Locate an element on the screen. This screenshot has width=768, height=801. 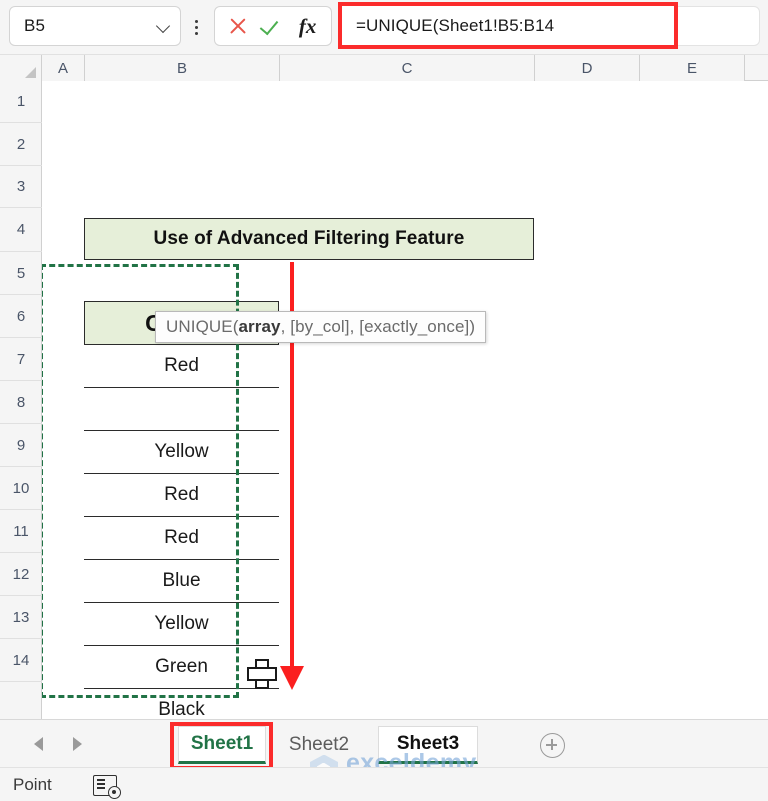
row-header-4: 4 is located at coordinates (21, 230).